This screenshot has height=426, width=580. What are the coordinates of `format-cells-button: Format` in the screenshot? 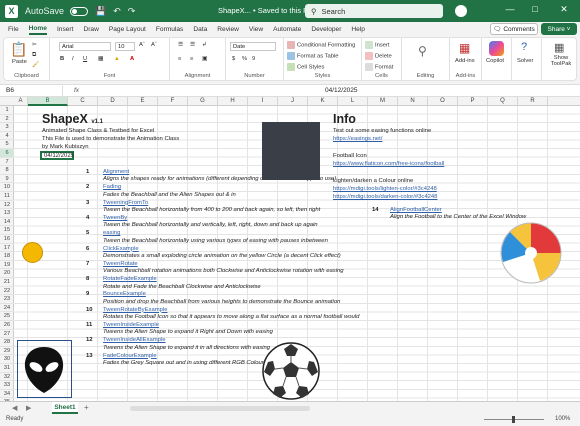 It's located at (379, 67).